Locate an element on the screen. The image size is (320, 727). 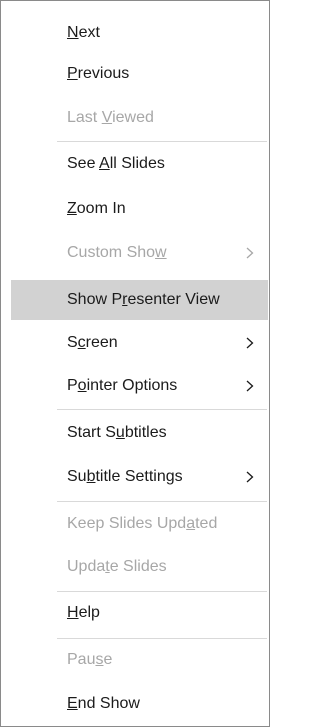
menu-item-pointer-options: Pointer Options is located at coordinates (139, 386).